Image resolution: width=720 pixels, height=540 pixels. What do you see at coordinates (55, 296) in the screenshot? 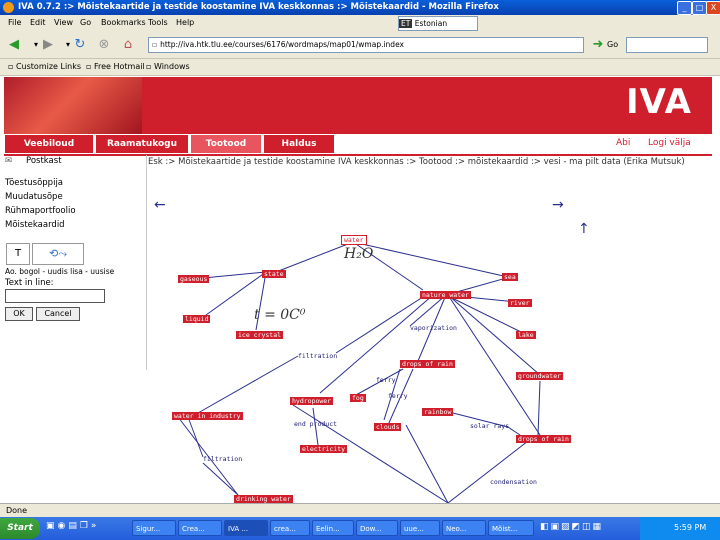
I see `text-in-line-input` at bounding box center [55, 296].